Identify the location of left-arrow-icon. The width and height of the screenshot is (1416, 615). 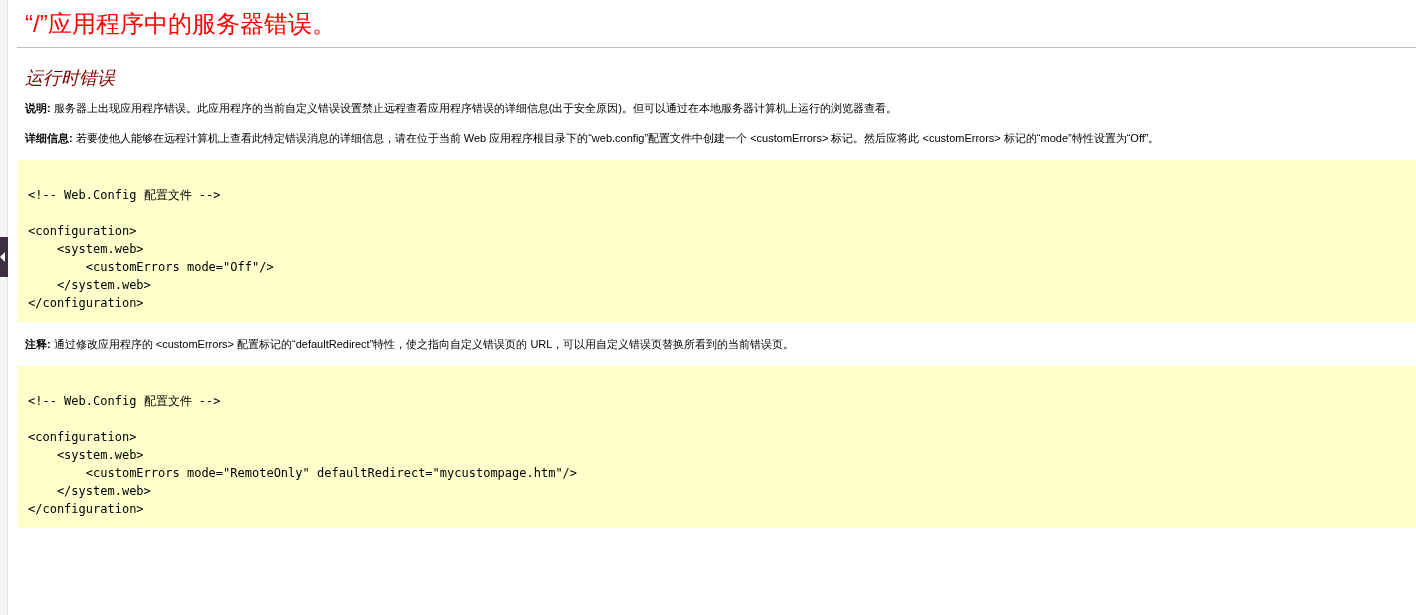
(2, 257).